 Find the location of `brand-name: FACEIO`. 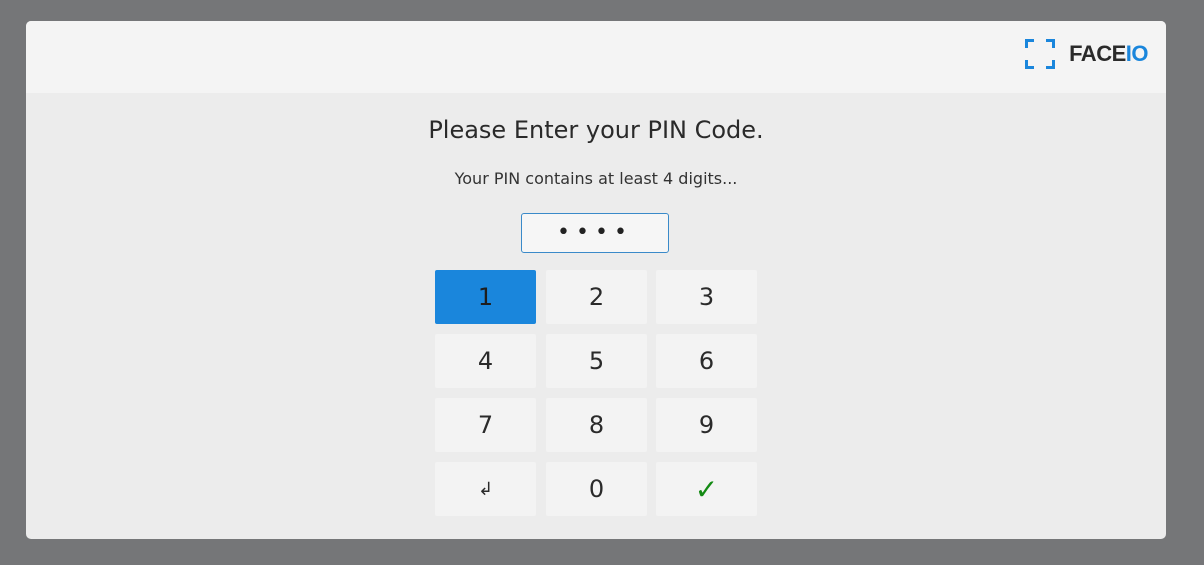

brand-name: FACEIO is located at coordinates (1108, 54).